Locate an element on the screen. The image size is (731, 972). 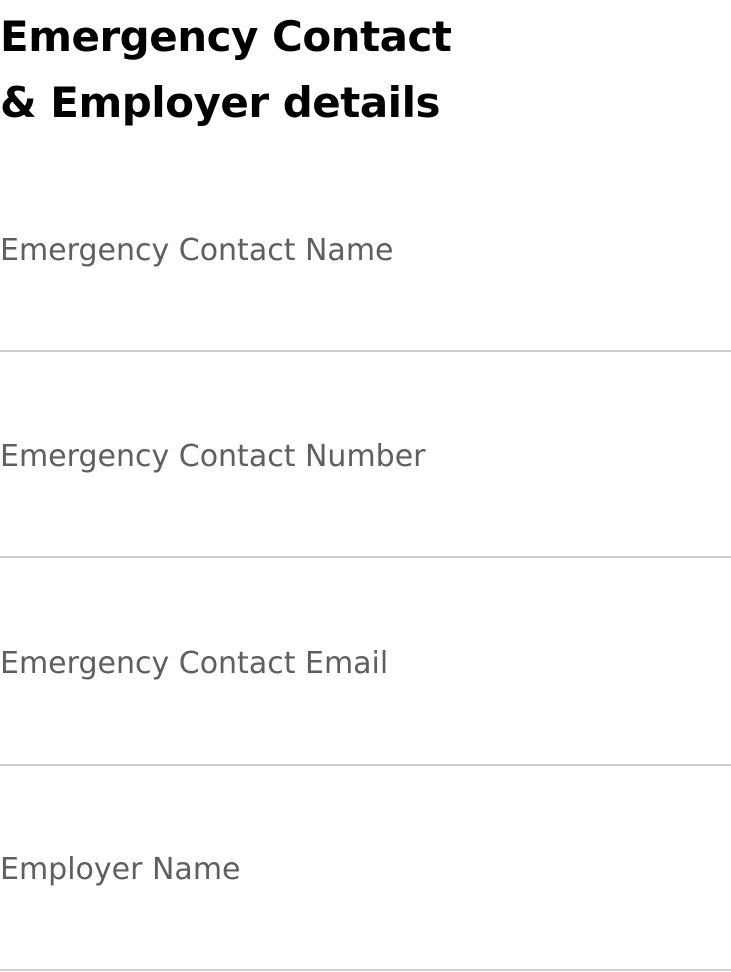
emergency-contact-email-field is located at coordinates (365, 673).